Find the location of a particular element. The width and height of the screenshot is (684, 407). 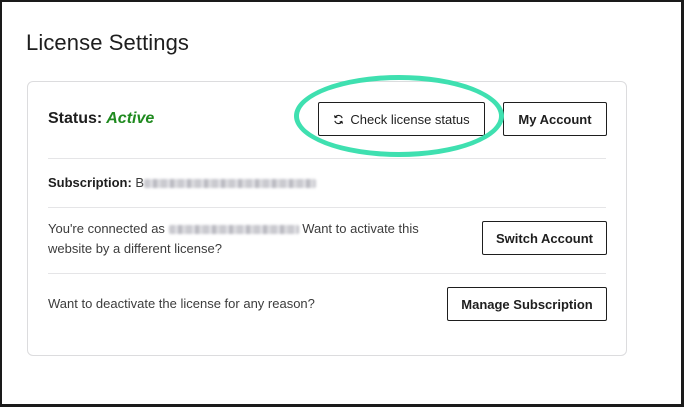

page-title: License Settings is located at coordinates (108, 42).